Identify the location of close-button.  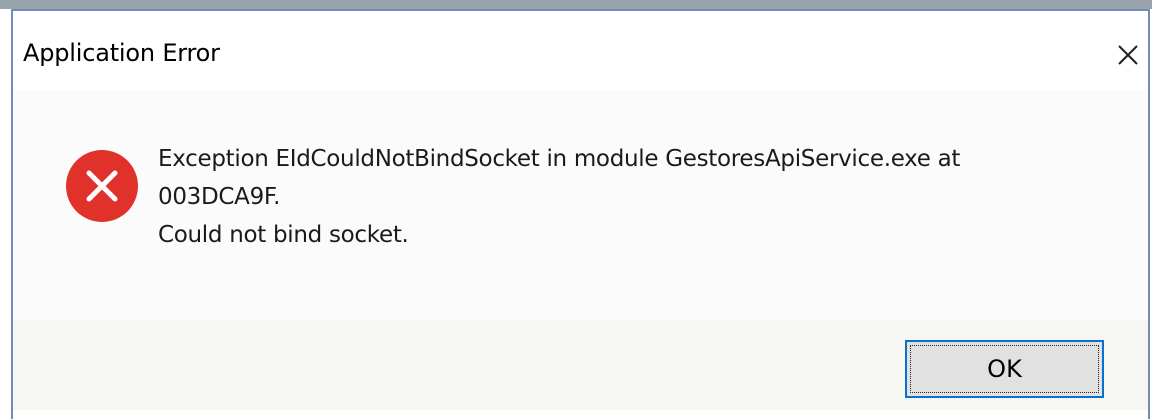
(1128, 55).